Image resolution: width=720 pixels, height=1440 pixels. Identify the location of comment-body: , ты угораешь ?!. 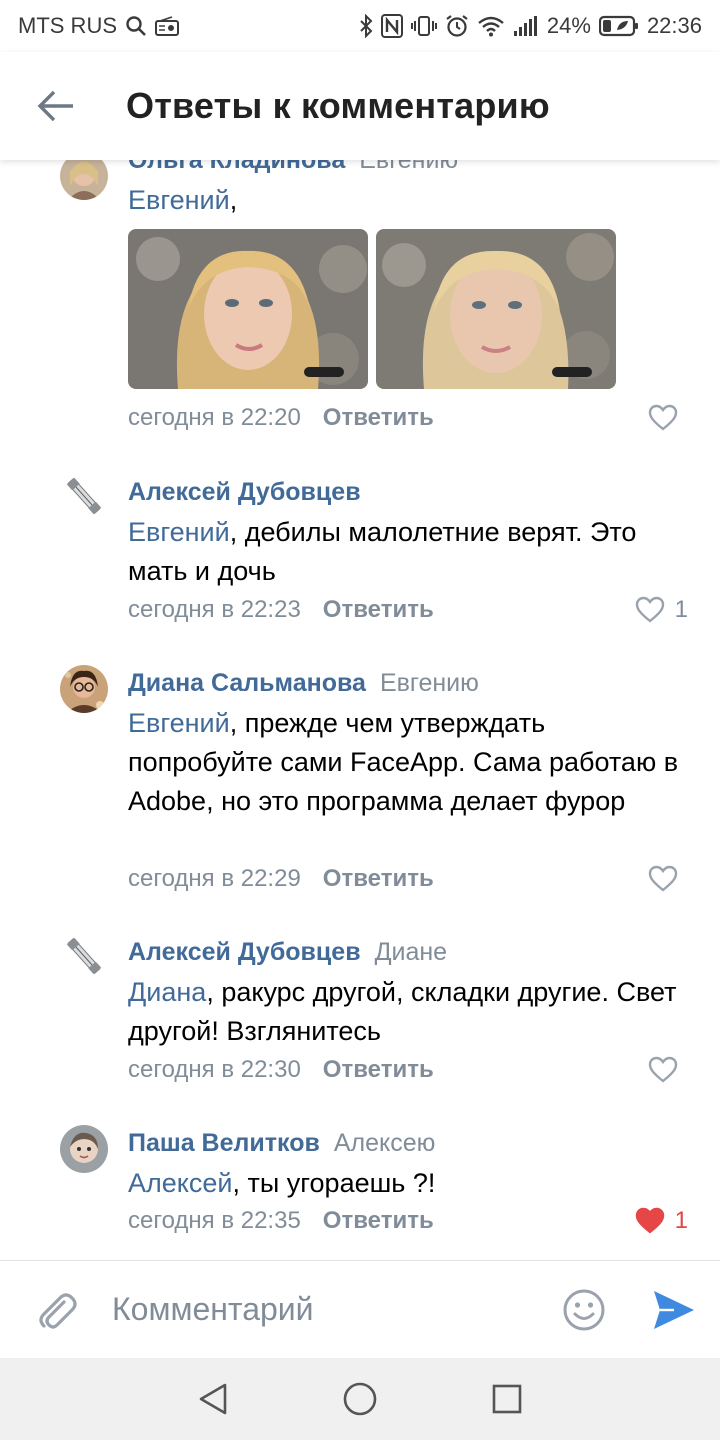
(334, 1183).